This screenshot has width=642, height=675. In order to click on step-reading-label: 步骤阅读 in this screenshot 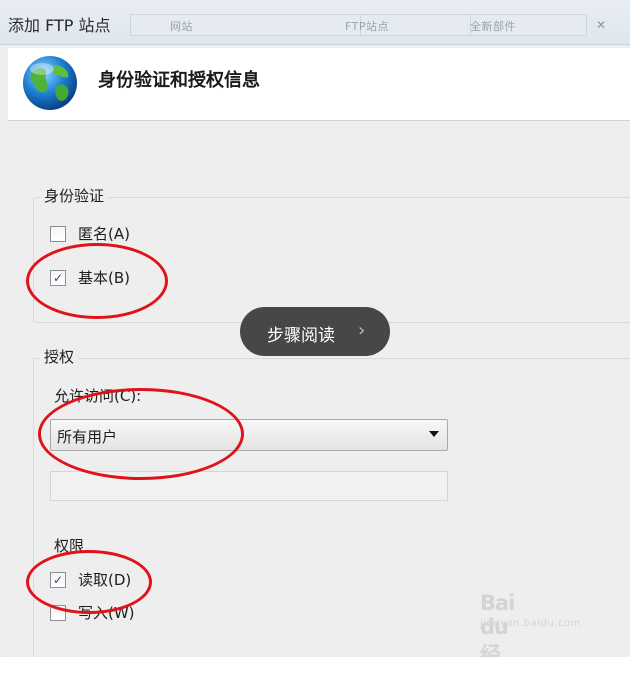, I will do `click(301, 336)`.